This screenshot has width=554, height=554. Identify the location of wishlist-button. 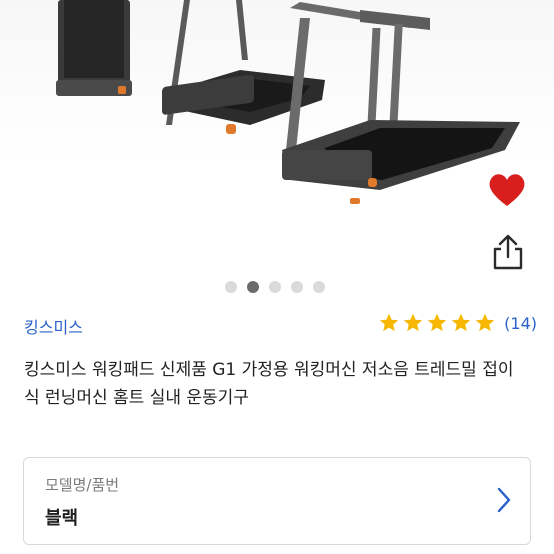
(507, 190).